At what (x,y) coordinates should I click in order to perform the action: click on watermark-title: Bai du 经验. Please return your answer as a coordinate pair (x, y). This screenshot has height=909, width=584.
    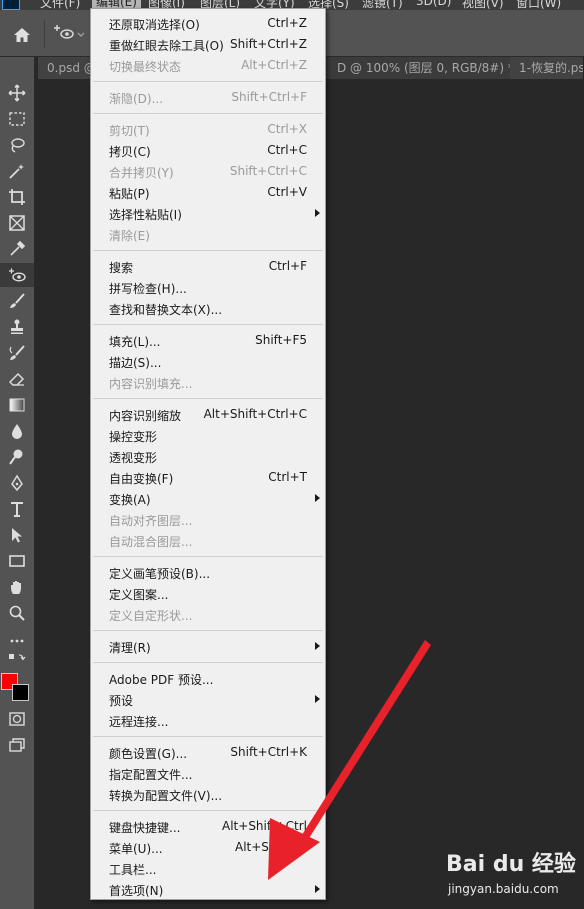
    Looking at the image, I should click on (511, 864).